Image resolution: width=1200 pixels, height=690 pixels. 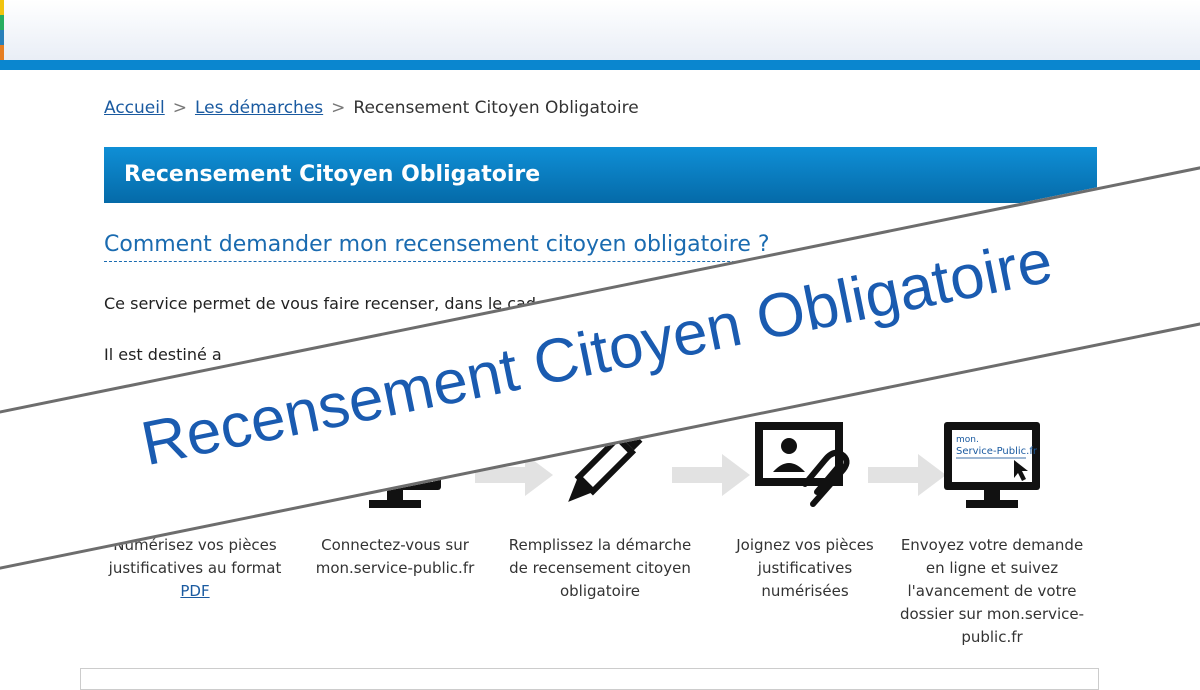 I want to click on color-stripe, so click(x=2, y=30).